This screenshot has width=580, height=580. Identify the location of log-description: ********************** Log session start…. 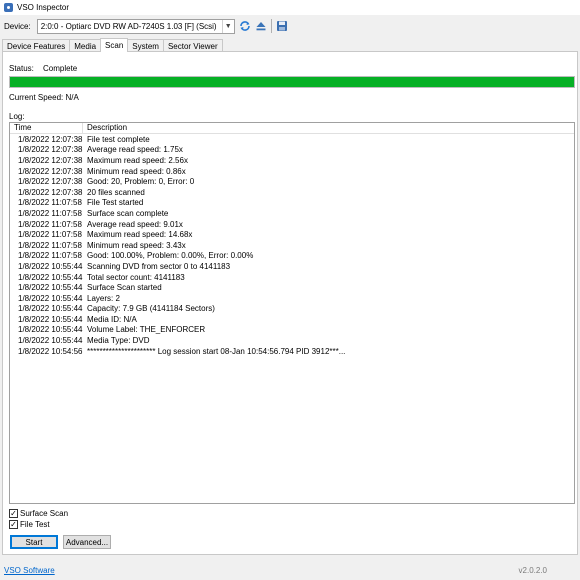
(216, 351).